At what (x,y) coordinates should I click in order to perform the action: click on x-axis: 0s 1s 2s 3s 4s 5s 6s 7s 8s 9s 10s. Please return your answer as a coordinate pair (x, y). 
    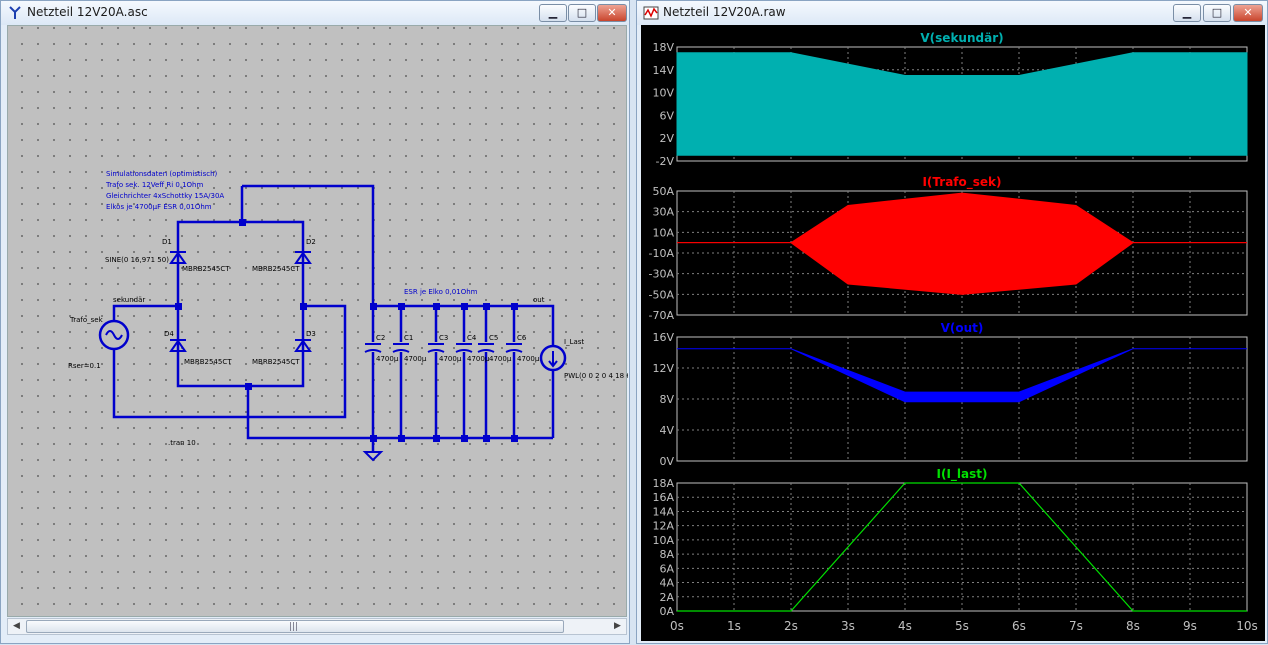
    Looking at the image, I should click on (964, 626).